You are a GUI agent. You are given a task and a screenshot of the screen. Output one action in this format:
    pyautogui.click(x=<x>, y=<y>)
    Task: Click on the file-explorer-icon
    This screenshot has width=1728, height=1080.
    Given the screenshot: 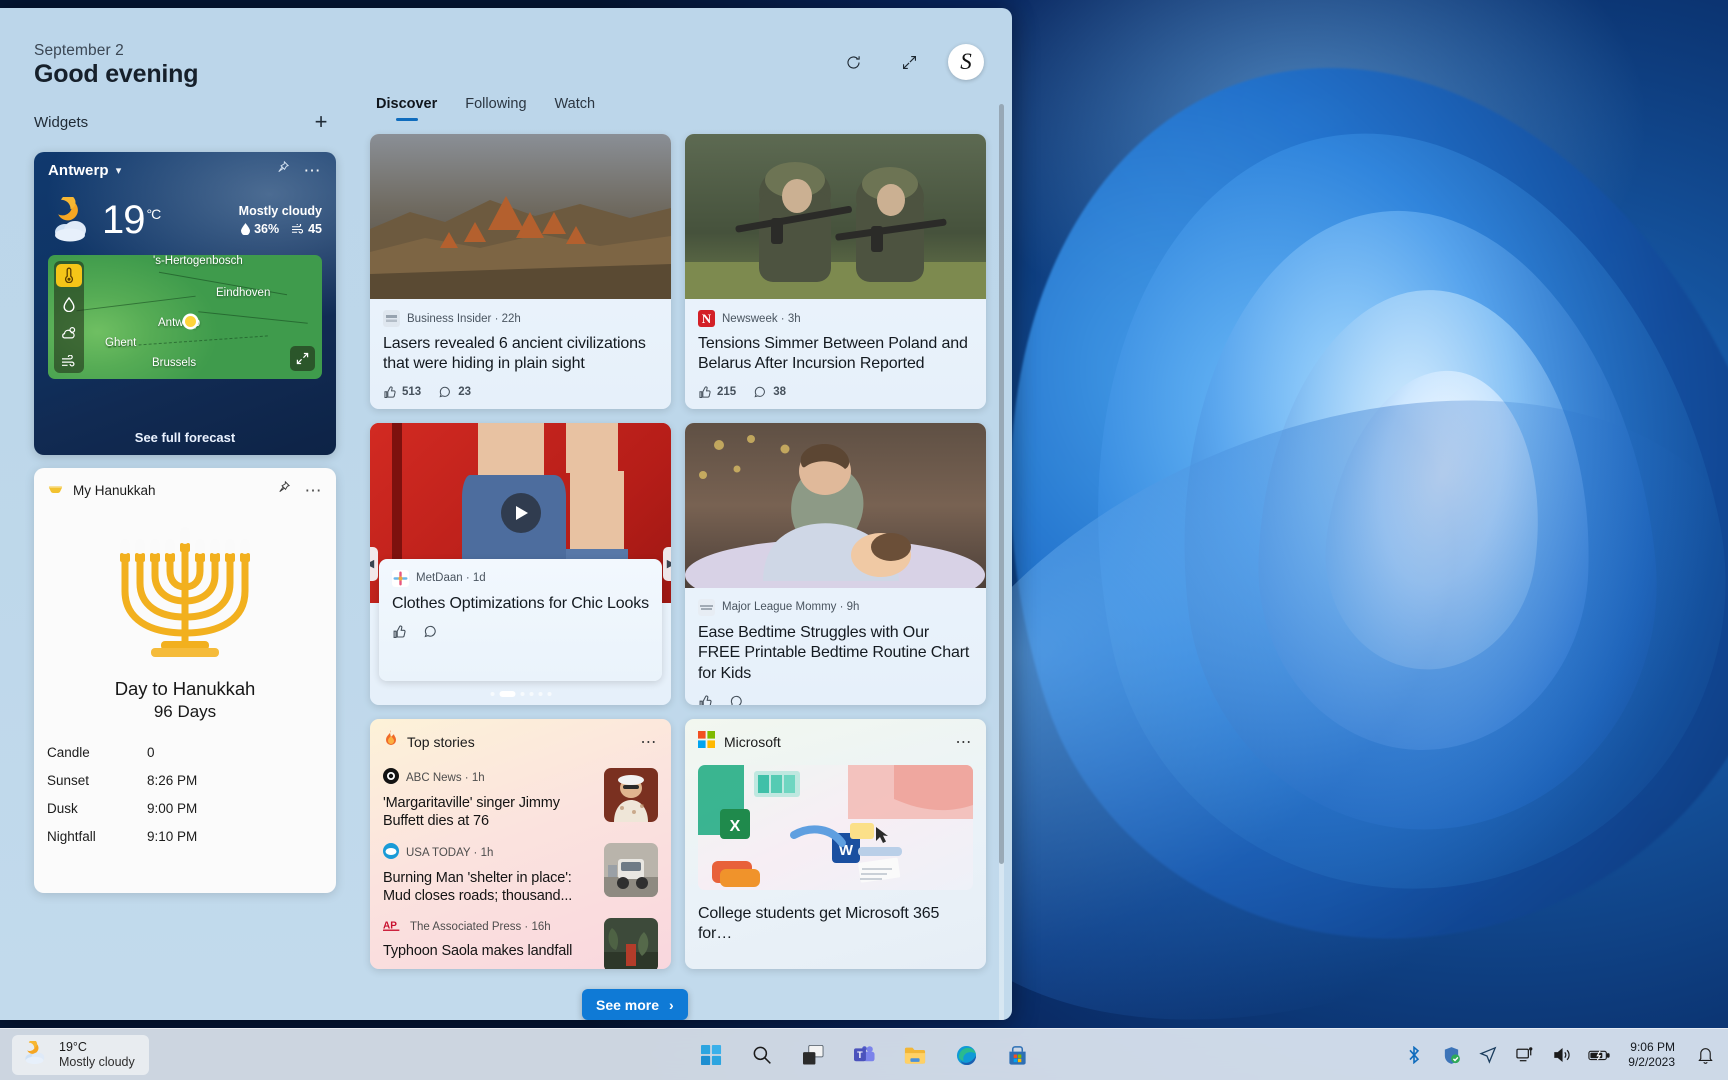 What is the action you would take?
    pyautogui.click(x=915, y=1055)
    